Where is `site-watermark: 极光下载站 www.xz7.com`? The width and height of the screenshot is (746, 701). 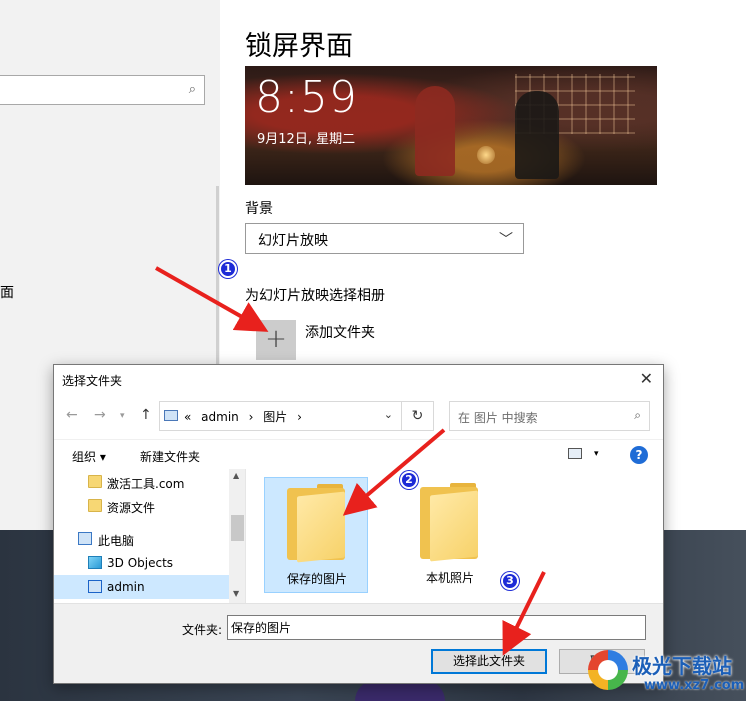 site-watermark: 极光下载站 www.xz7.com is located at coordinates (667, 674).